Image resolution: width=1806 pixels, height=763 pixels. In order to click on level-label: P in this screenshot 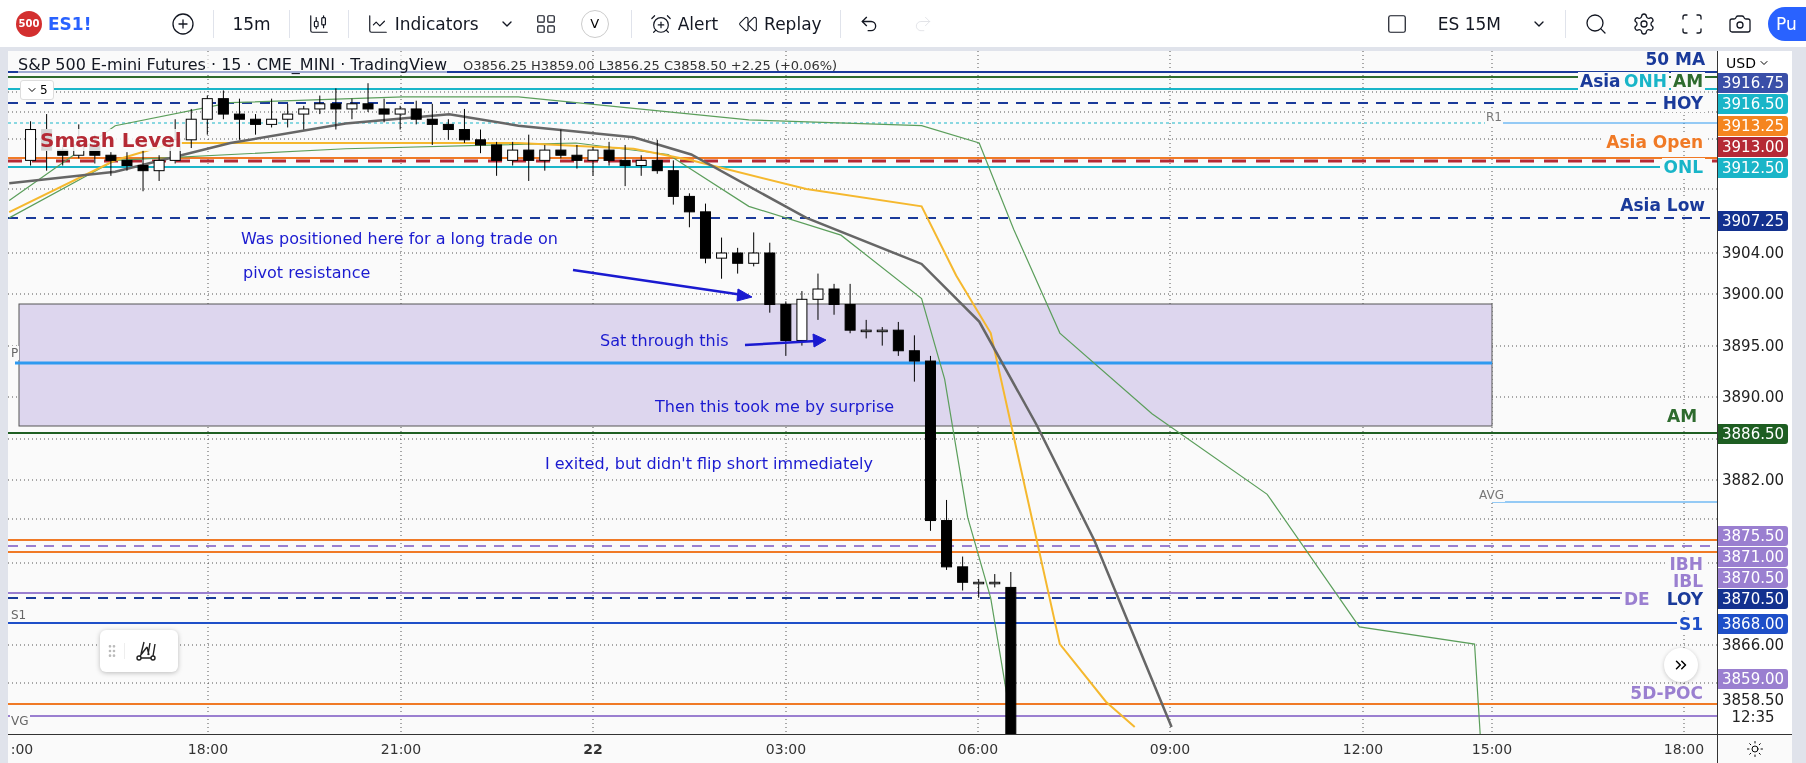, I will do `click(15, 353)`.